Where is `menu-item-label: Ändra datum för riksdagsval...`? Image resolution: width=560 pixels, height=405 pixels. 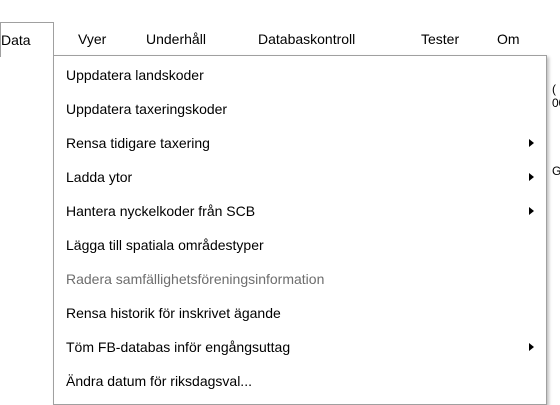 menu-item-label: Ändra datum för riksdagsval... is located at coordinates (159, 381).